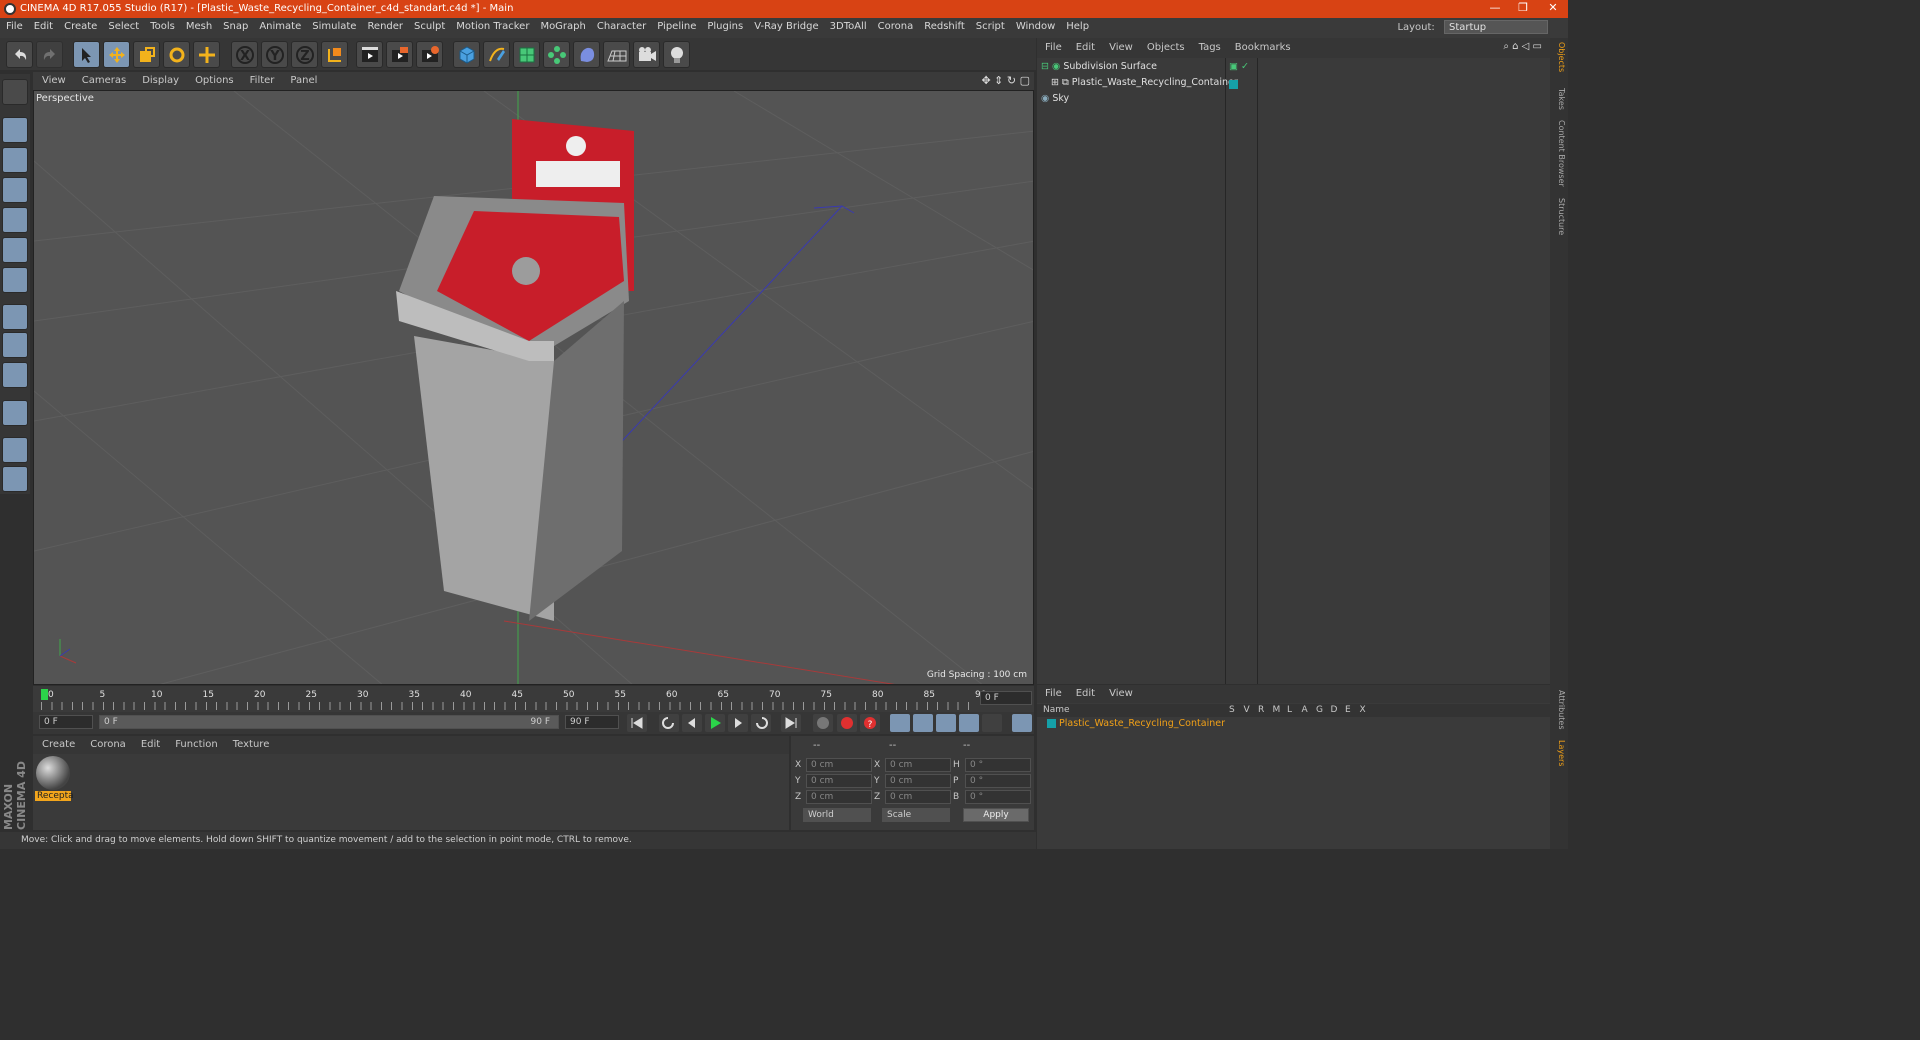  I want to click on object-enabled-check-icon: ▣ ✓, so click(1239, 66).